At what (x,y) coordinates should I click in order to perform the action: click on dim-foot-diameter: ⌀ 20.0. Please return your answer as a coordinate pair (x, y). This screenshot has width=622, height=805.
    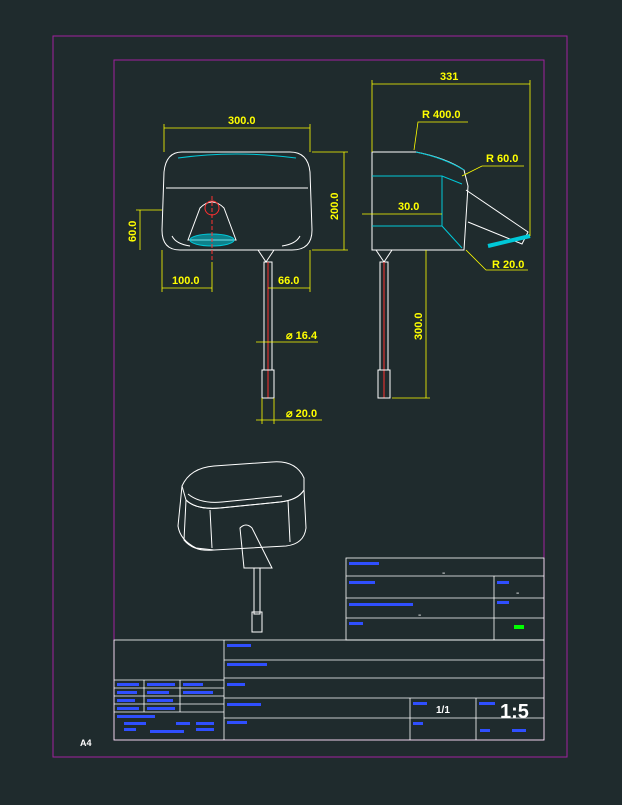
    Looking at the image, I should click on (301, 414).